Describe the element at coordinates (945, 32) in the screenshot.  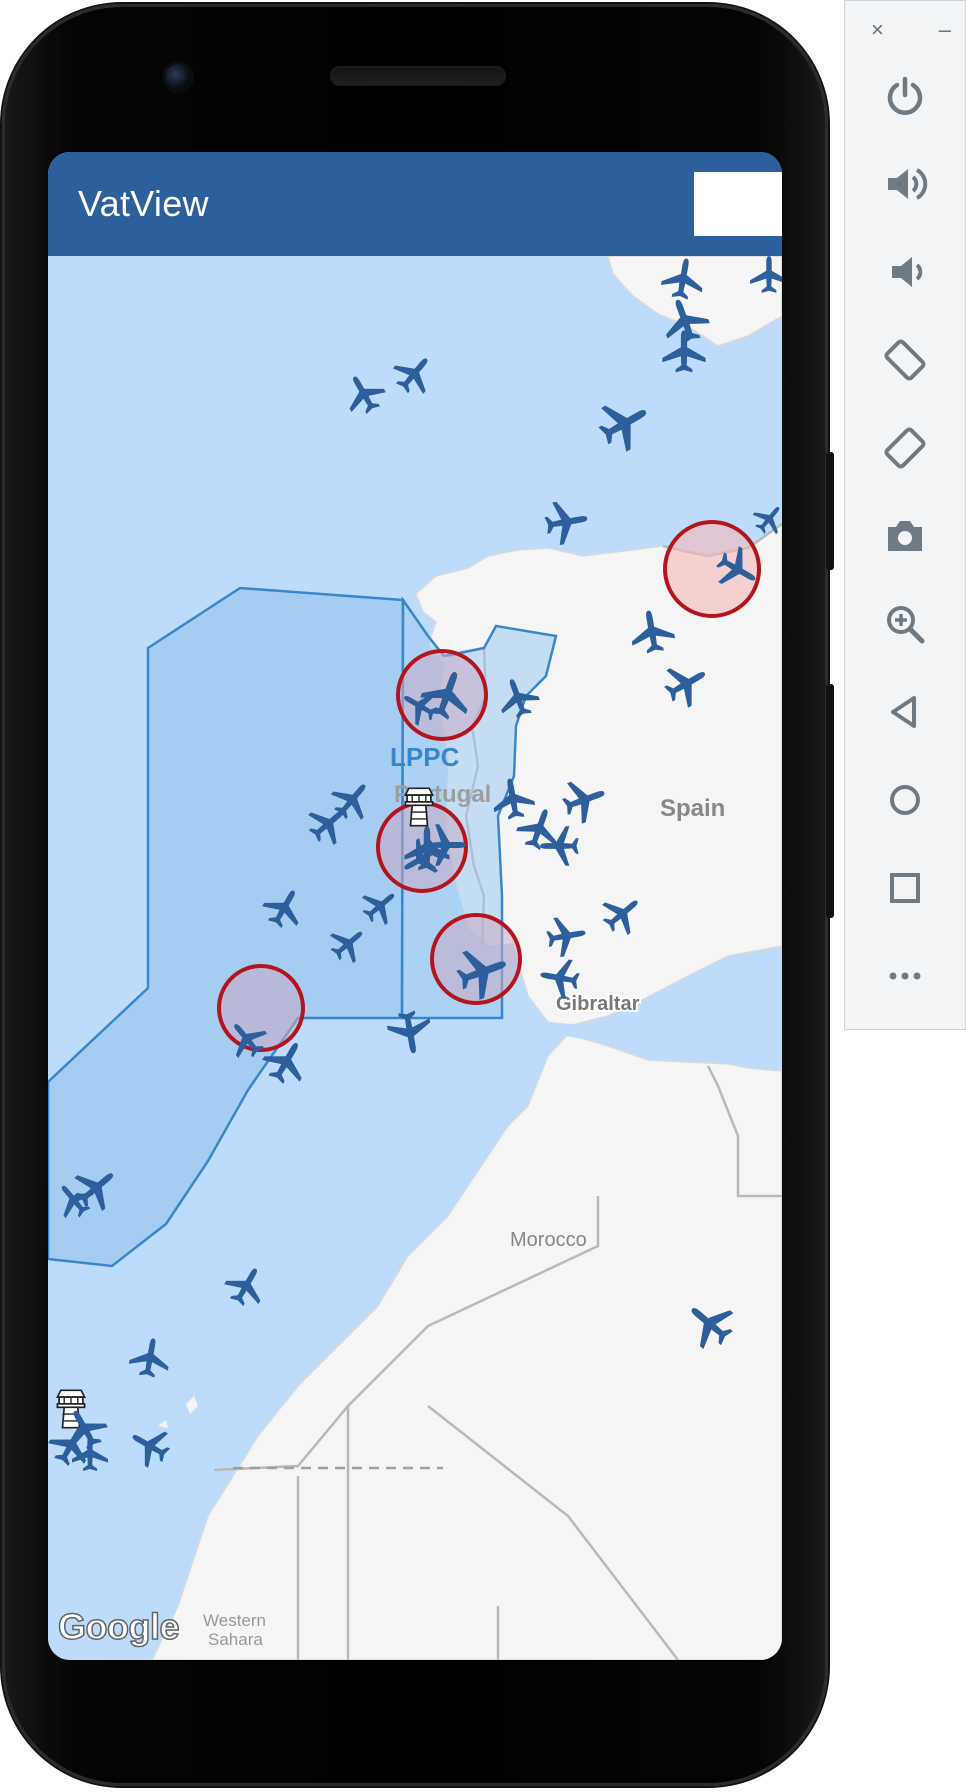
I see `minimize-icon: –` at that location.